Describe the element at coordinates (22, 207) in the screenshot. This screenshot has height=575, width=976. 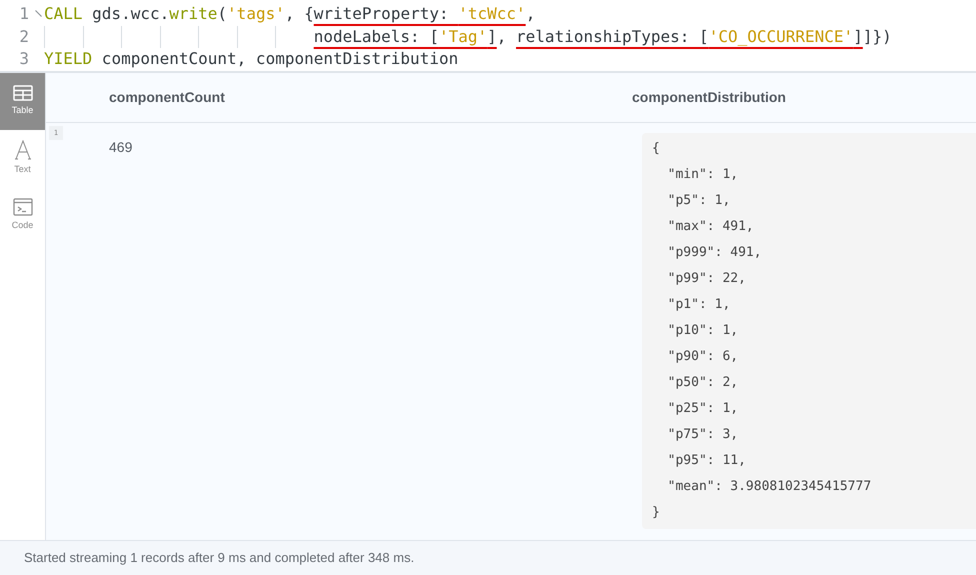
I see `terminal-icon` at that location.